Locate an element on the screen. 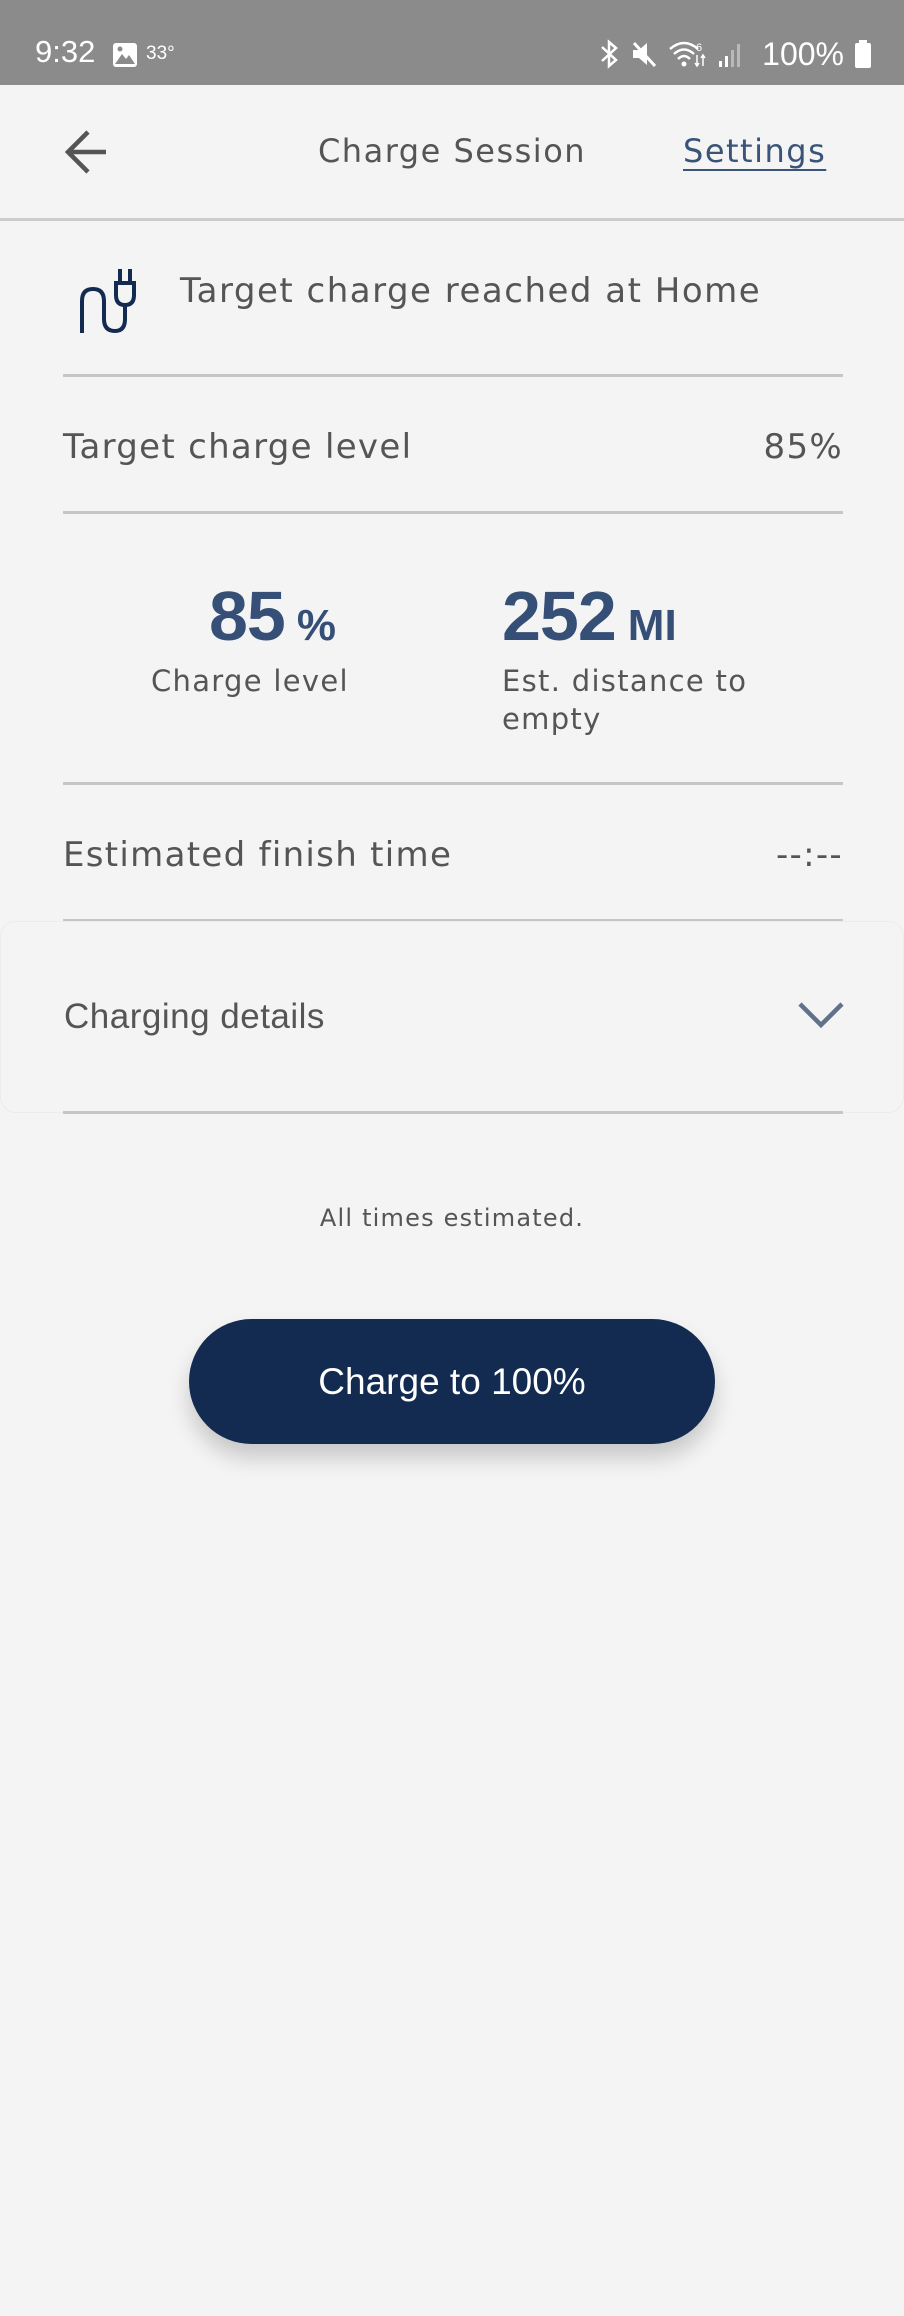 The image size is (904, 2316). app-header: Charge Session Settings is located at coordinates (452, 152).